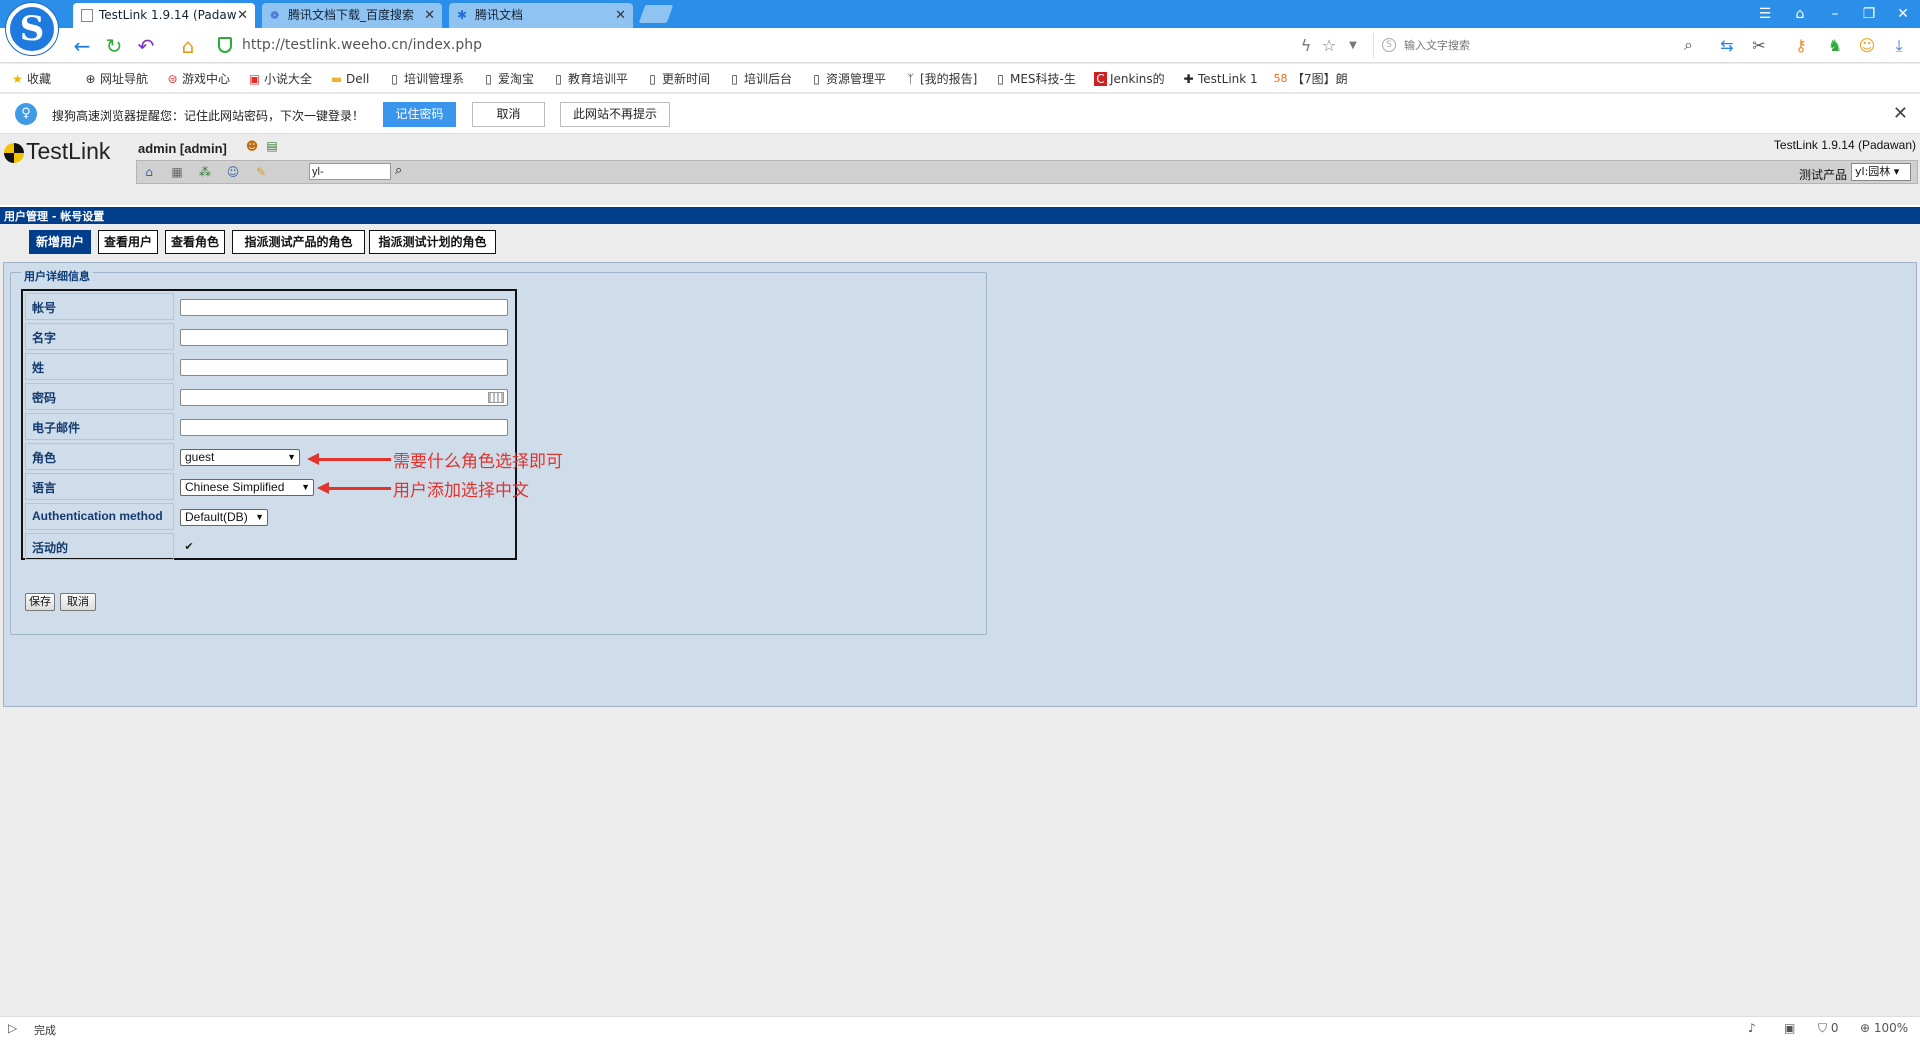 This screenshot has width=1920, height=1040. I want to click on gamepad-icon: ♞, so click(1835, 46).